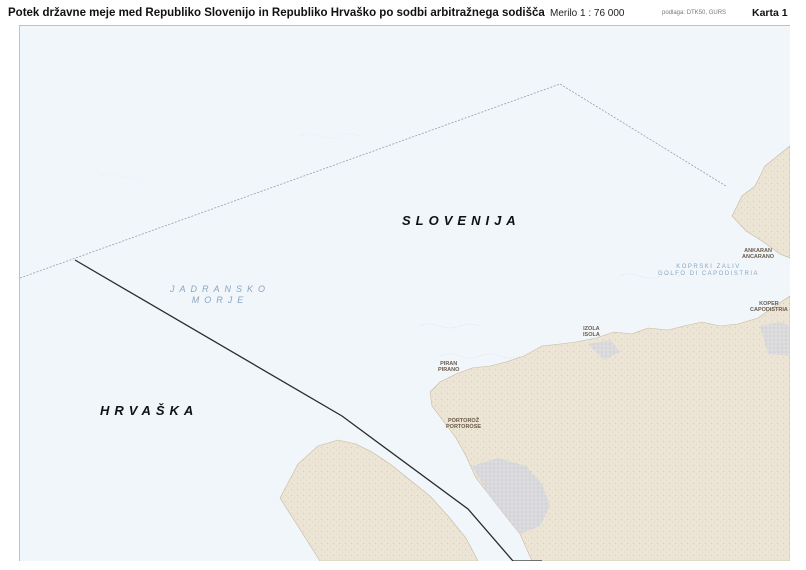 The height and width of the screenshot is (570, 806). I want to click on map-source: podlaga: DTK50, GURS, so click(694, 13).